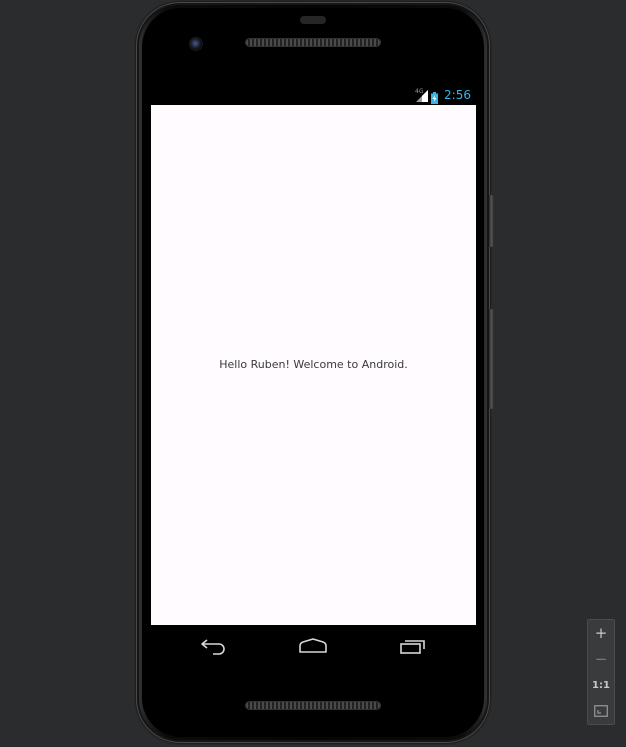 Image resolution: width=626 pixels, height=747 pixels. I want to click on recent-apps-icon, so click(412, 647).